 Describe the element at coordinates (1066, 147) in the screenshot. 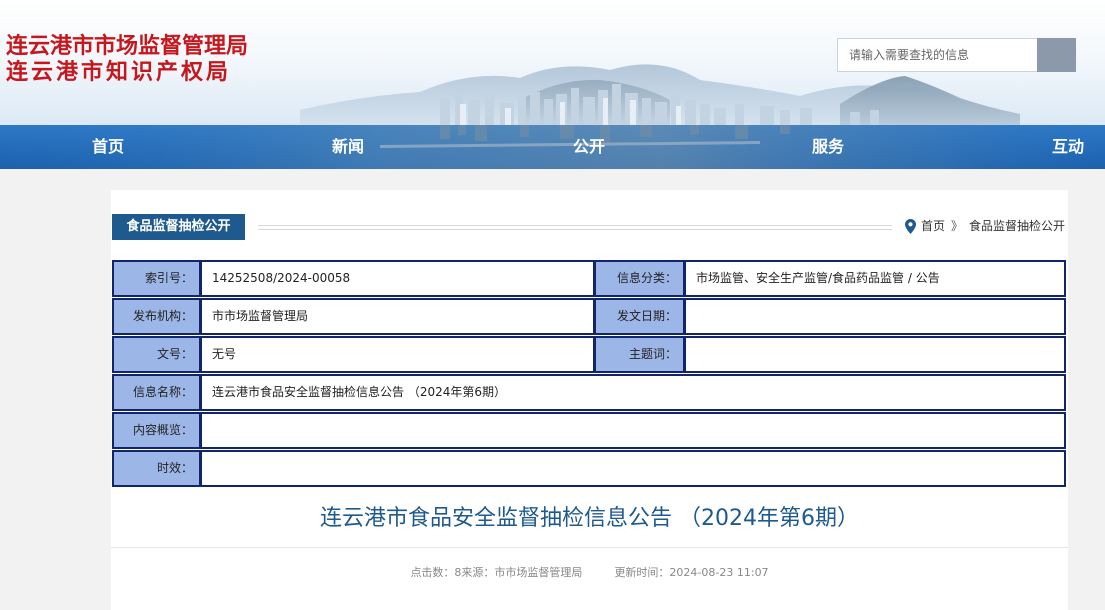

I see `nav-item-interaction: 互动` at that location.